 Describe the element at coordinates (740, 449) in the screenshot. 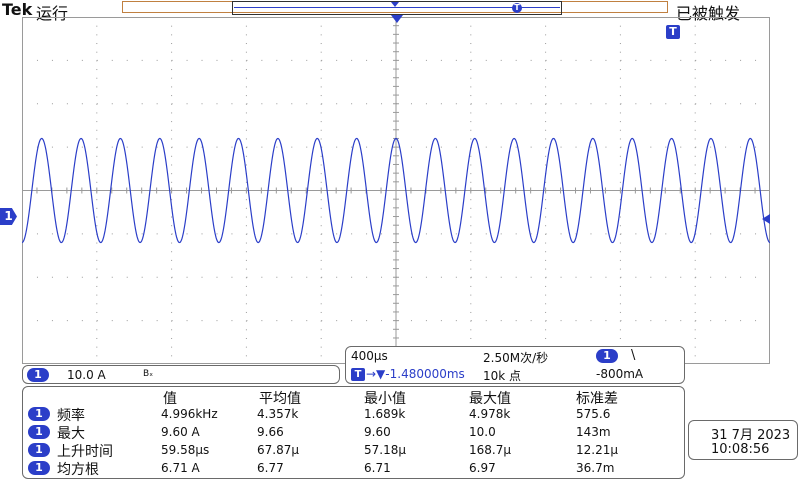

I see `time-display: 10:08:56` at that location.